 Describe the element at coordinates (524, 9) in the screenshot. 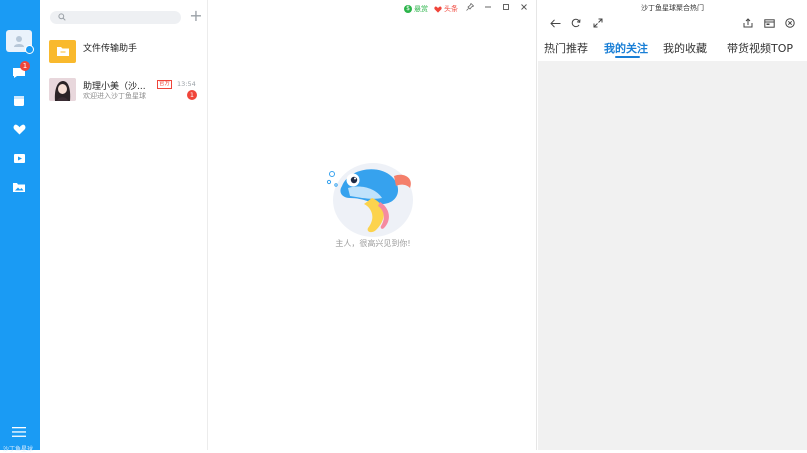

I see `close-icon` at that location.